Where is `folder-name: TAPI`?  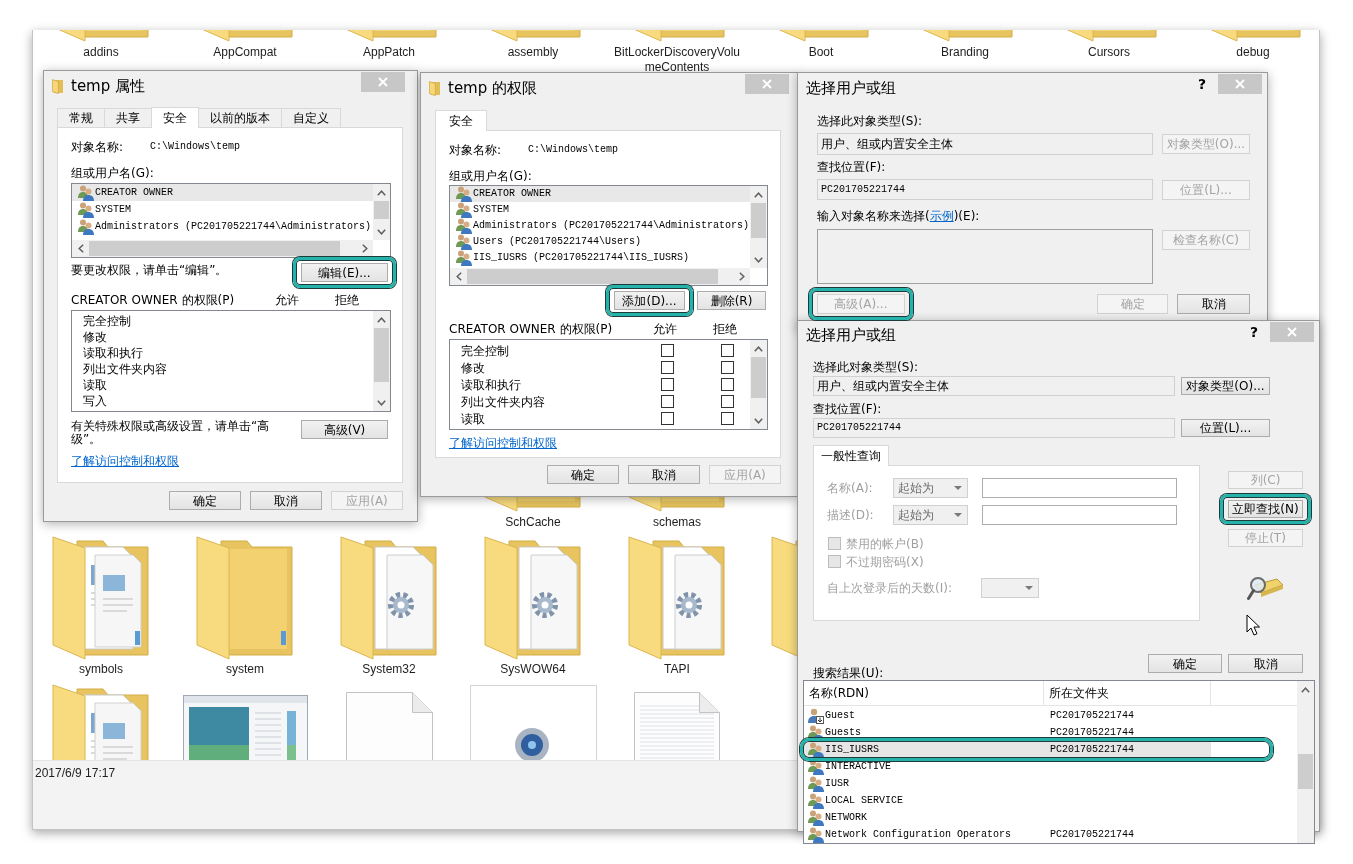 folder-name: TAPI is located at coordinates (677, 669).